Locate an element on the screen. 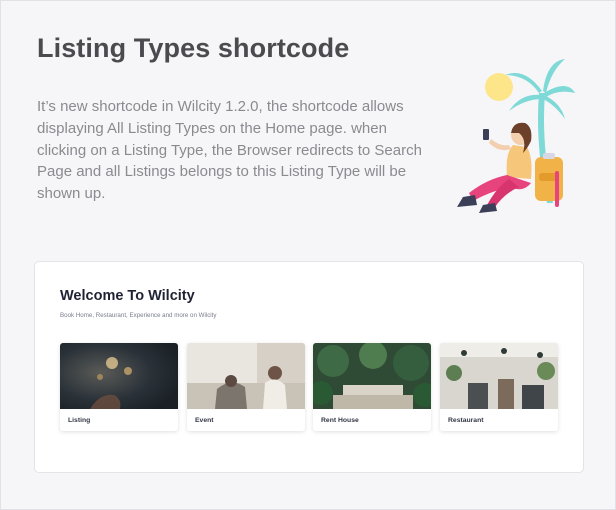 The width and height of the screenshot is (616, 510). listing-type-card-rent-house: Rent House is located at coordinates (372, 387).